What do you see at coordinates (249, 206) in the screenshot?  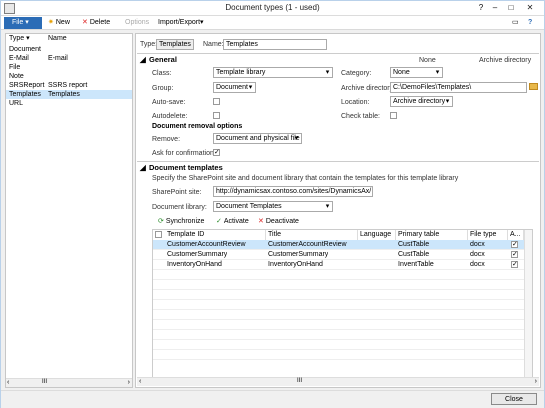 I see `library-value: Document Templates` at bounding box center [249, 206].